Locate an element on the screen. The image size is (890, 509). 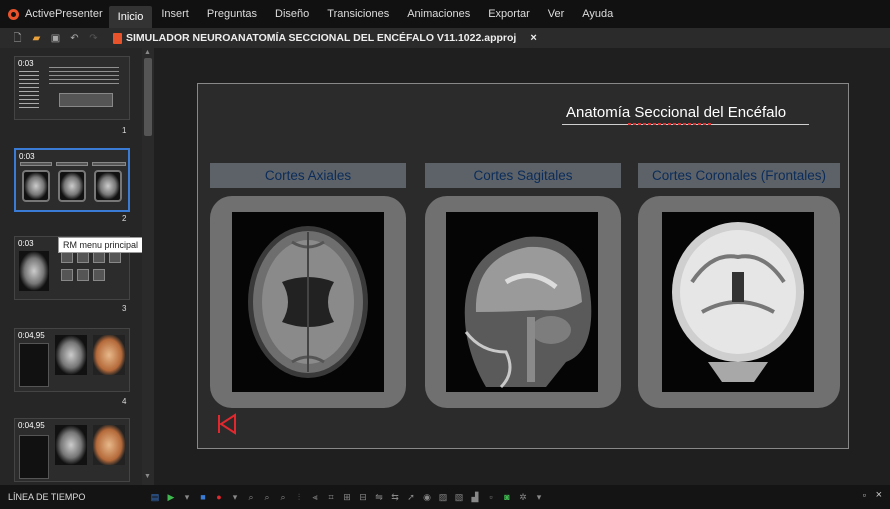
menu-ver: Ver is located at coordinates (556, 14).